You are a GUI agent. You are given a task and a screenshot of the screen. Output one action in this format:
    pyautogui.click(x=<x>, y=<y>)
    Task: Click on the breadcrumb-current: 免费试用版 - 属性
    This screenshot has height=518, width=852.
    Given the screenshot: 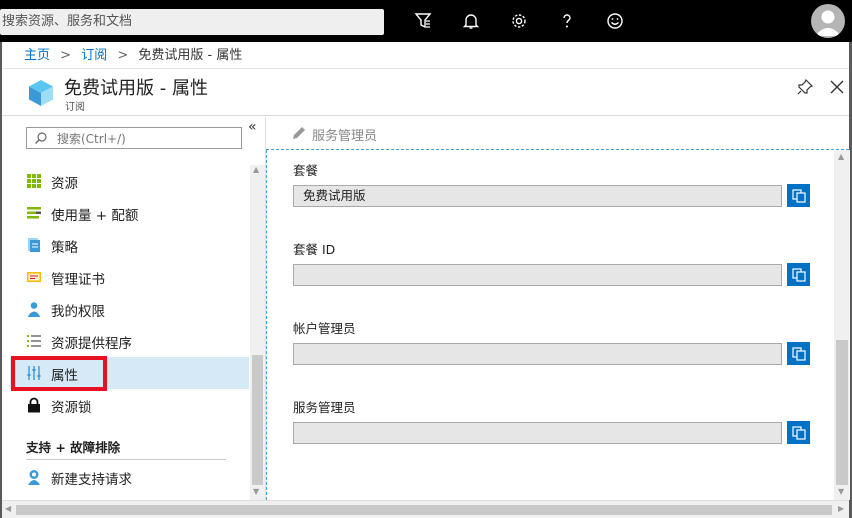 What is the action you would take?
    pyautogui.click(x=190, y=55)
    